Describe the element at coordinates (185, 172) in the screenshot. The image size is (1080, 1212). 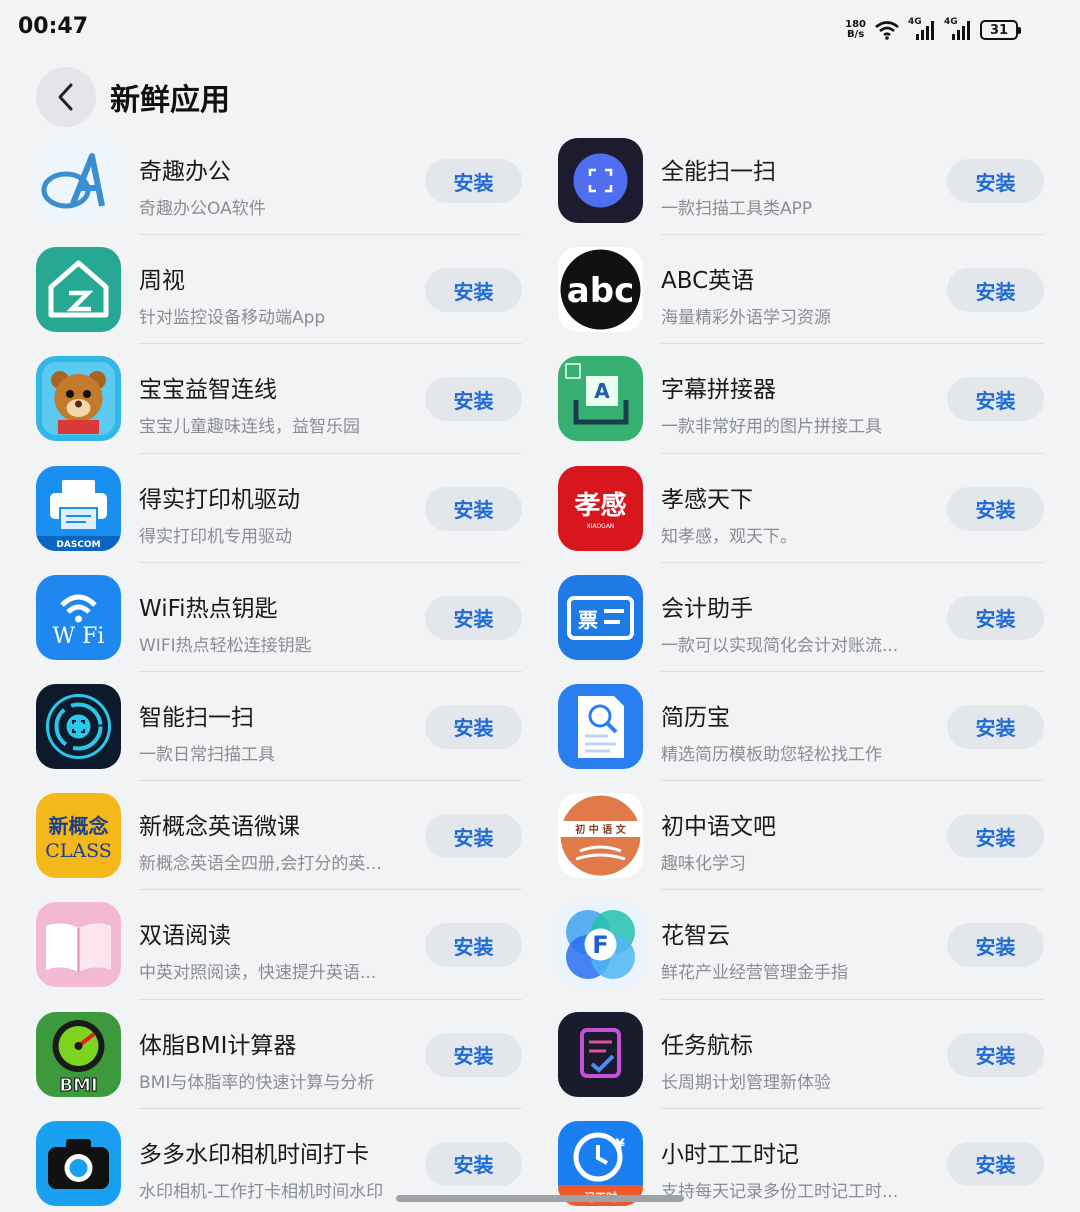
I see `app-name: 奇趣办公` at that location.